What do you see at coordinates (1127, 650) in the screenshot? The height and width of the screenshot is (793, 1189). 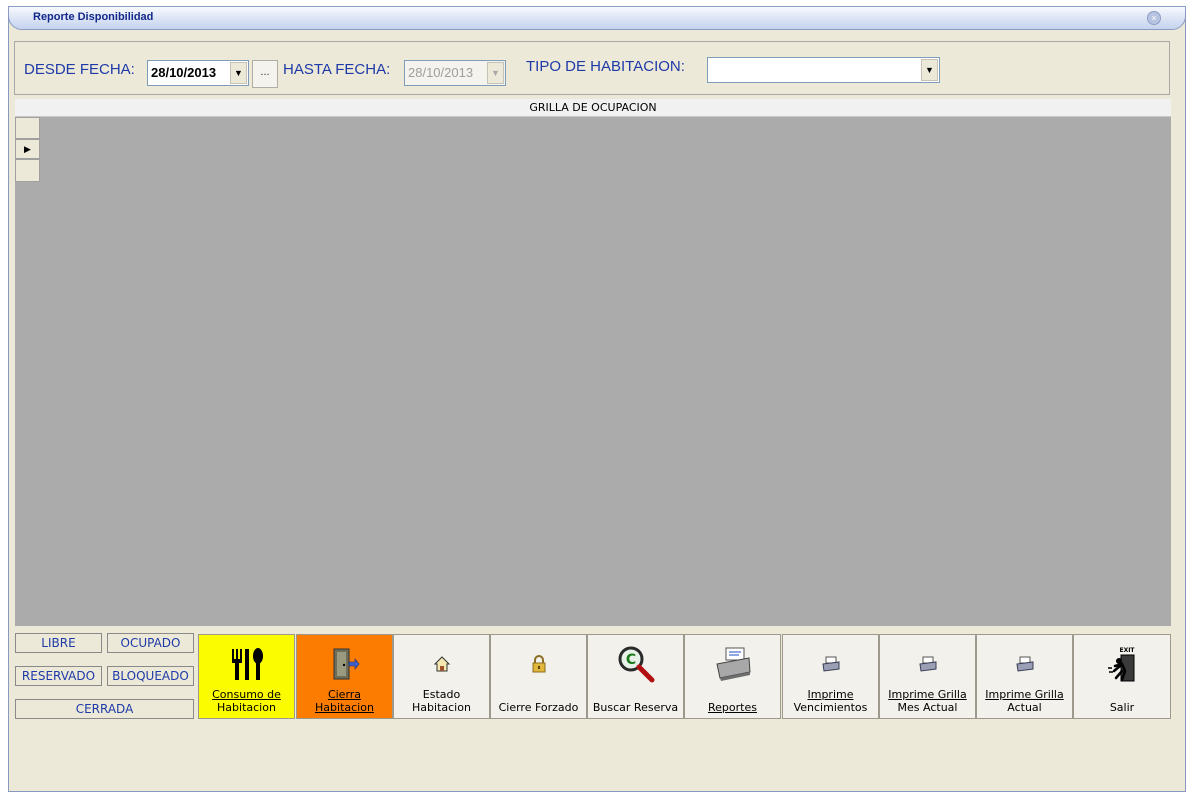 I see `exit-sign-text: EXIT` at bounding box center [1127, 650].